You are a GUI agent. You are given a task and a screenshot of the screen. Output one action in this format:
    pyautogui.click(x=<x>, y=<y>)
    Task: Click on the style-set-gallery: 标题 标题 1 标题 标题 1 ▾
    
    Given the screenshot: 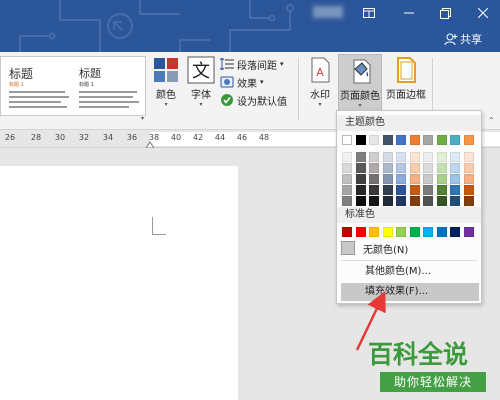 What is the action you would take?
    pyautogui.click(x=73, y=89)
    